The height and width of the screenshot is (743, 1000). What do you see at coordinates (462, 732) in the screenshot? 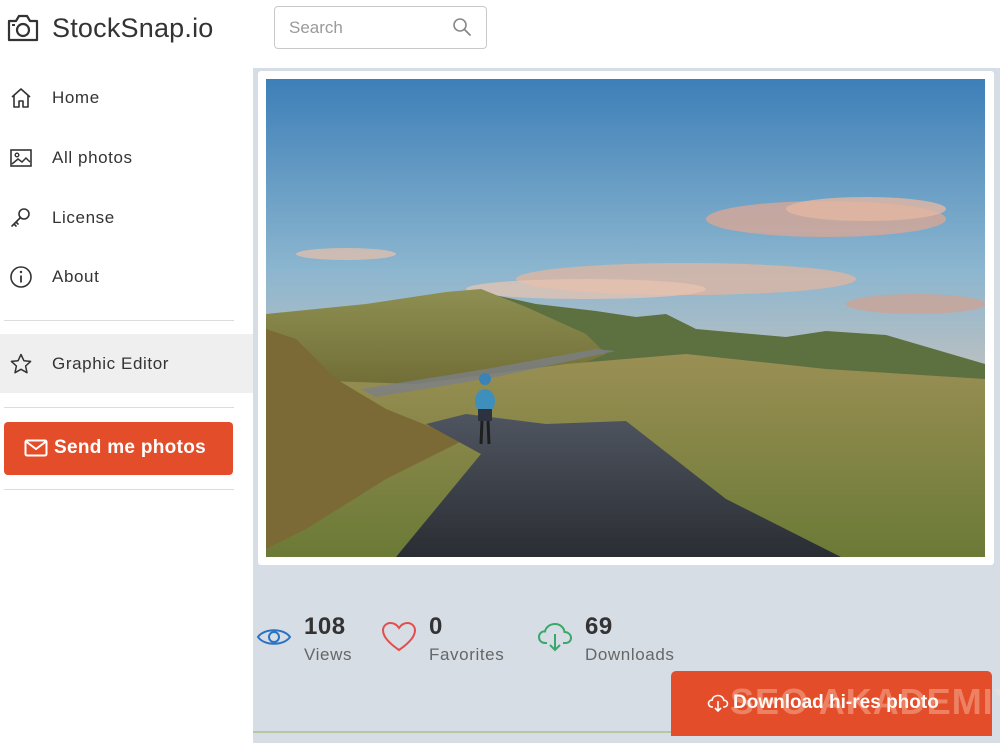
I see `bottom-divider` at bounding box center [462, 732].